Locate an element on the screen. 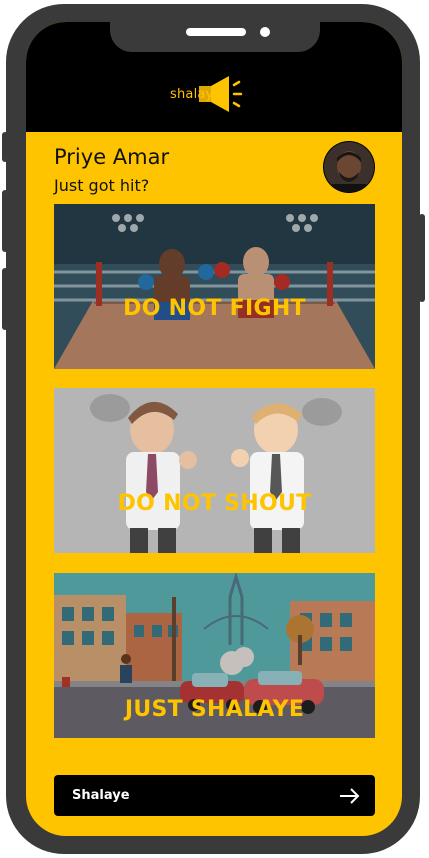 The image size is (429, 858). phone-notch is located at coordinates (215, 37).